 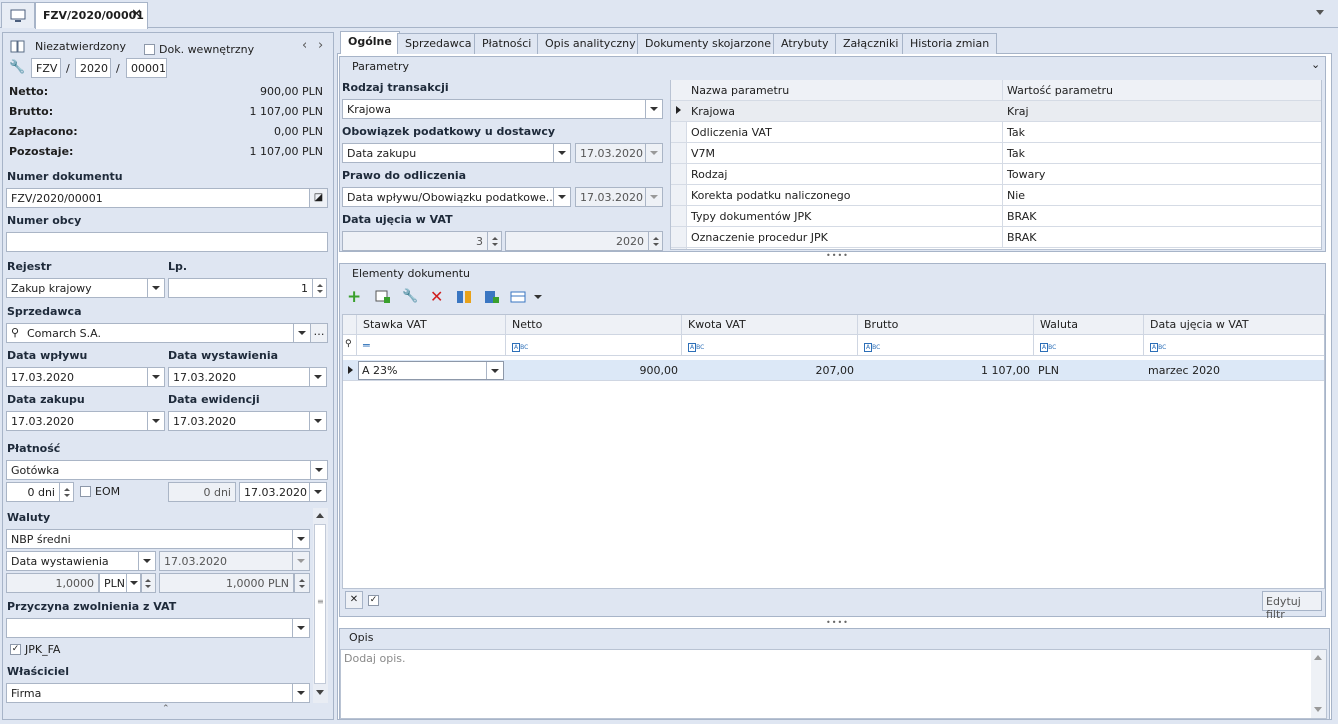 I want to click on tab-list-chevron-icon, so click(x=1320, y=12).